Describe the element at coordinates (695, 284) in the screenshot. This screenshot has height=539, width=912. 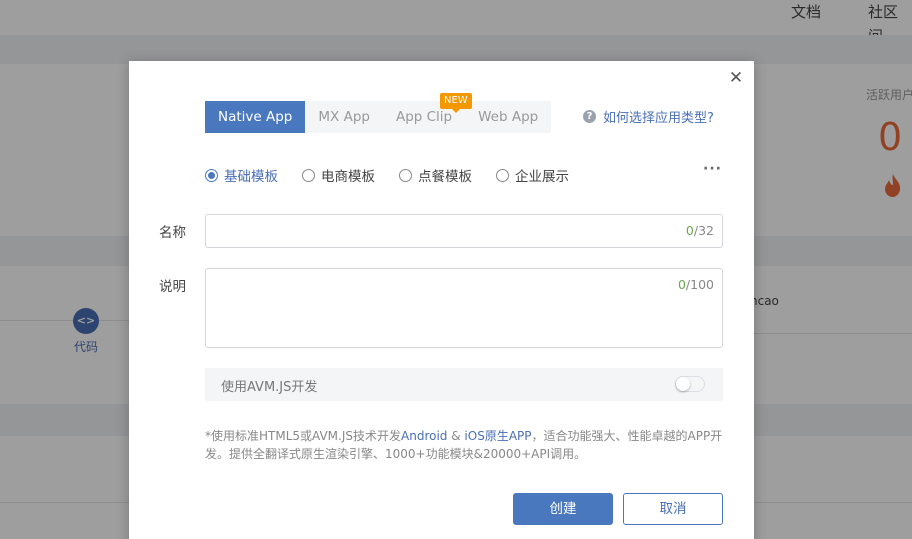
I see `description-char-counter: 0/100` at that location.